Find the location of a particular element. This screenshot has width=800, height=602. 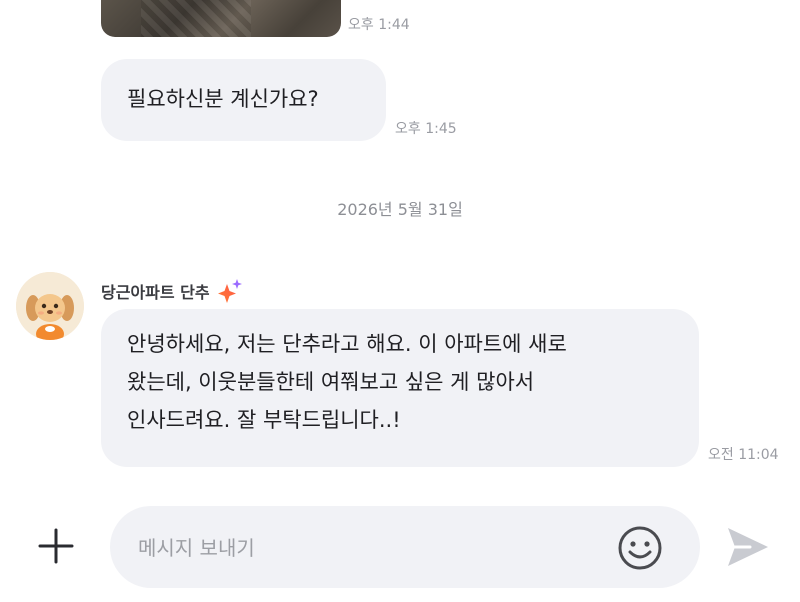

message-input-container is located at coordinates (405, 547).